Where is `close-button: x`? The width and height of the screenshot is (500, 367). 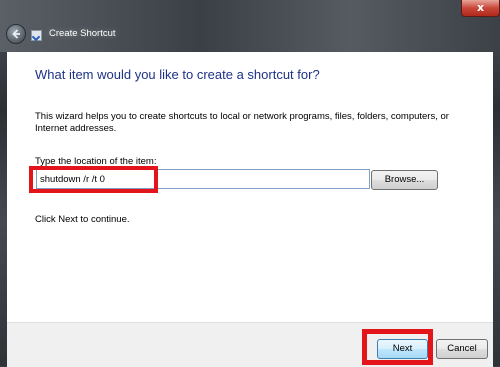
close-button: x is located at coordinates (480, 8).